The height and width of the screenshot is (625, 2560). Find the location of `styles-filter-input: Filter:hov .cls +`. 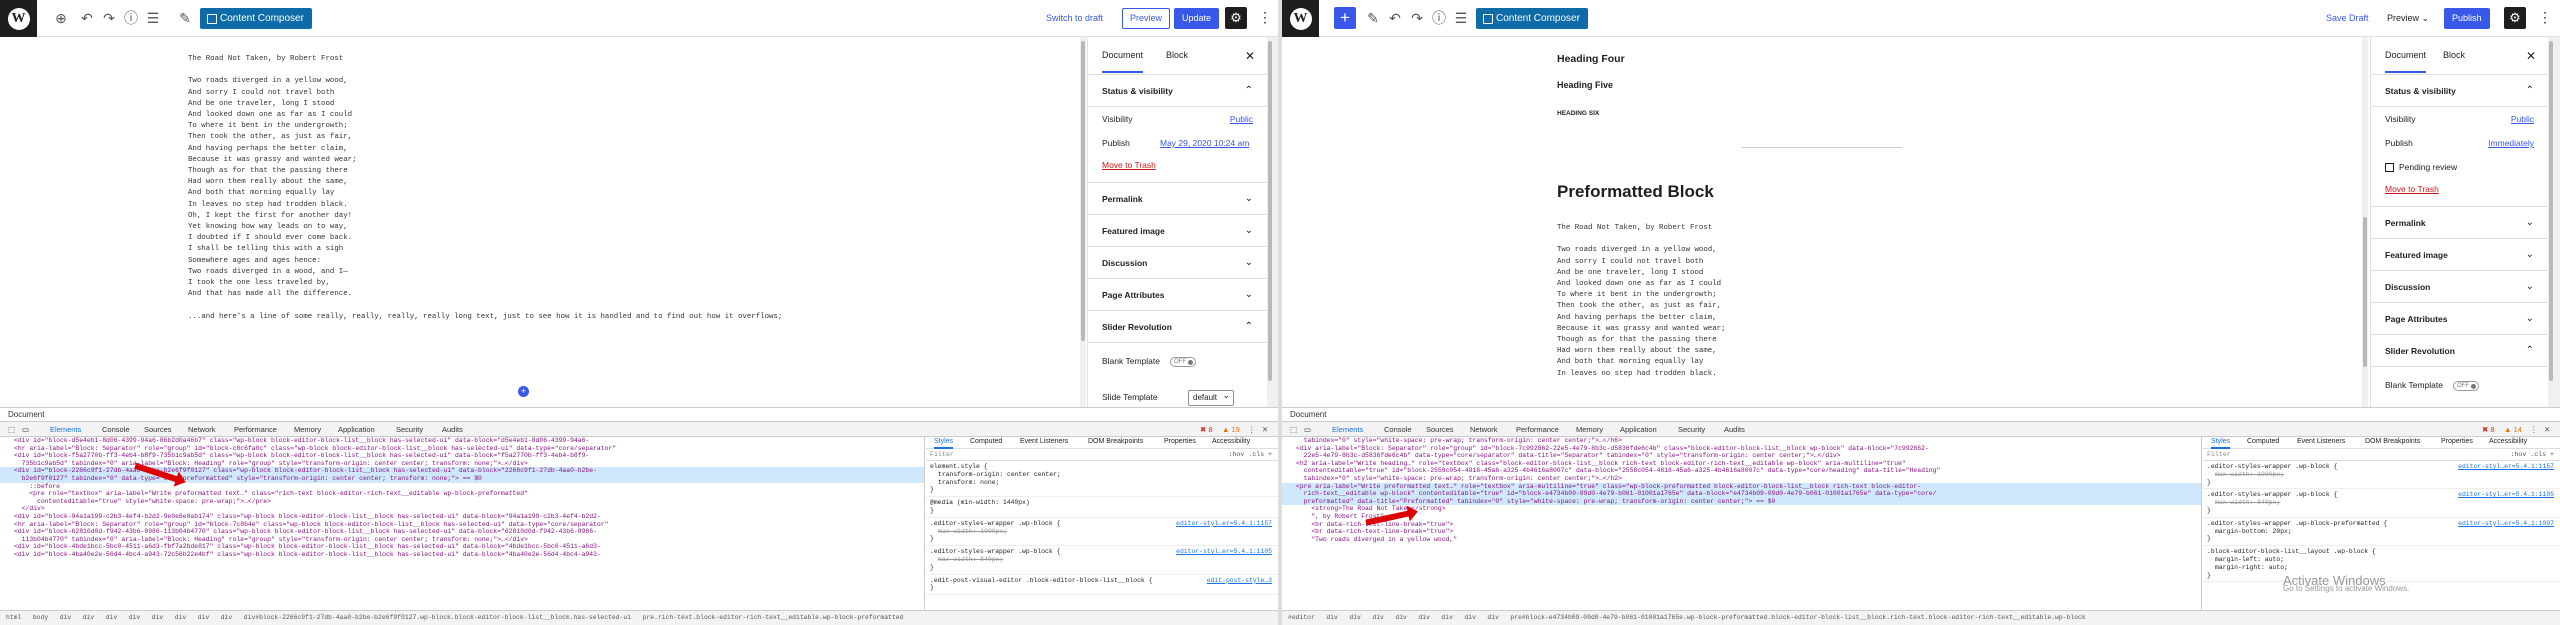

styles-filter-input: Filter:hov .cls + is located at coordinates (1102, 455).